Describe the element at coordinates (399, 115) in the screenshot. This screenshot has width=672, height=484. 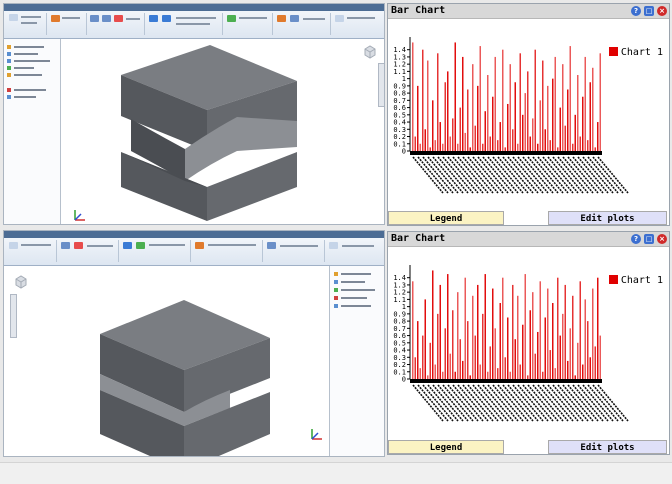
I see `y-tick-label: 0.5` at that location.